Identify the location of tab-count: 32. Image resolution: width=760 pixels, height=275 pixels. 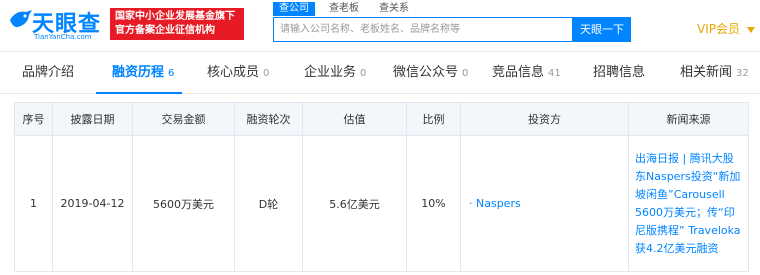
(742, 73).